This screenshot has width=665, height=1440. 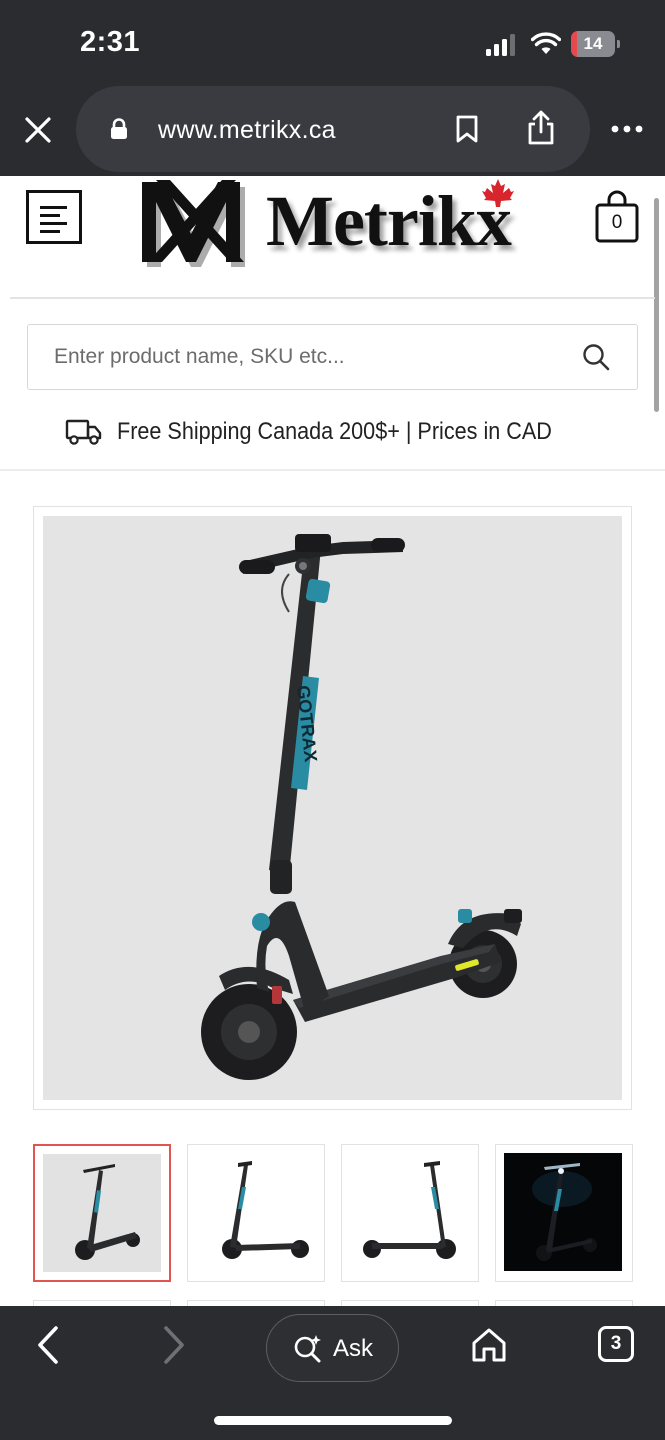 What do you see at coordinates (489, 1345) in the screenshot?
I see `home-icon` at bounding box center [489, 1345].